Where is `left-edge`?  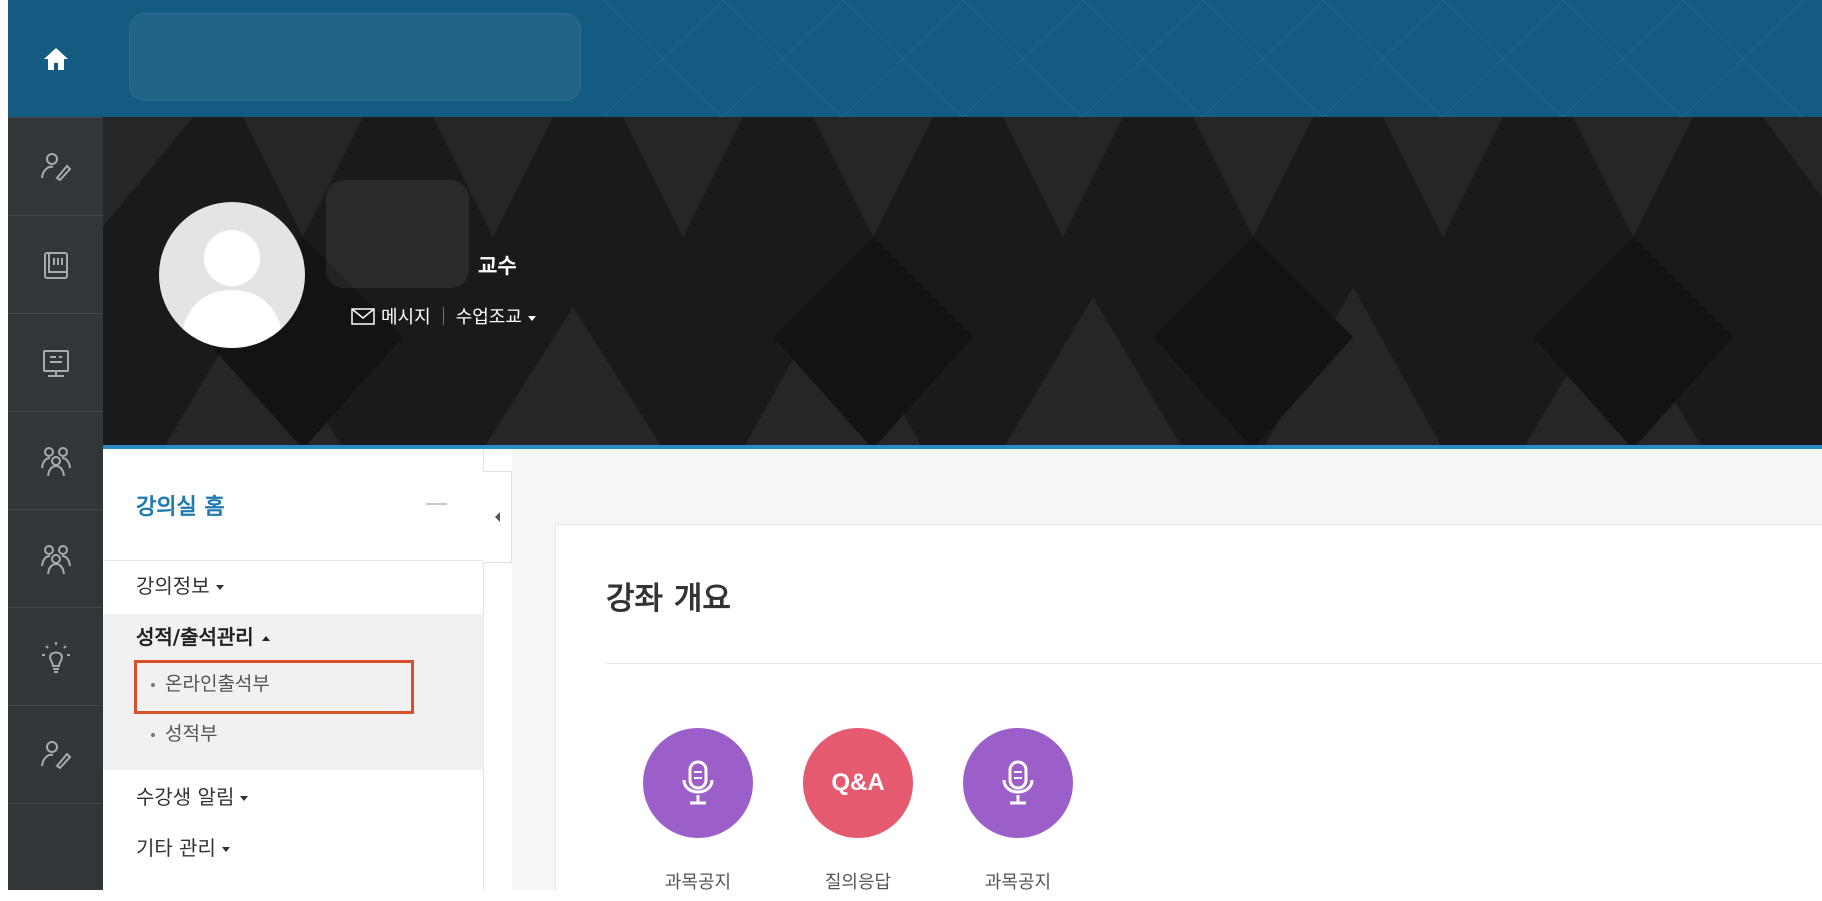
left-edge is located at coordinates (4, 445).